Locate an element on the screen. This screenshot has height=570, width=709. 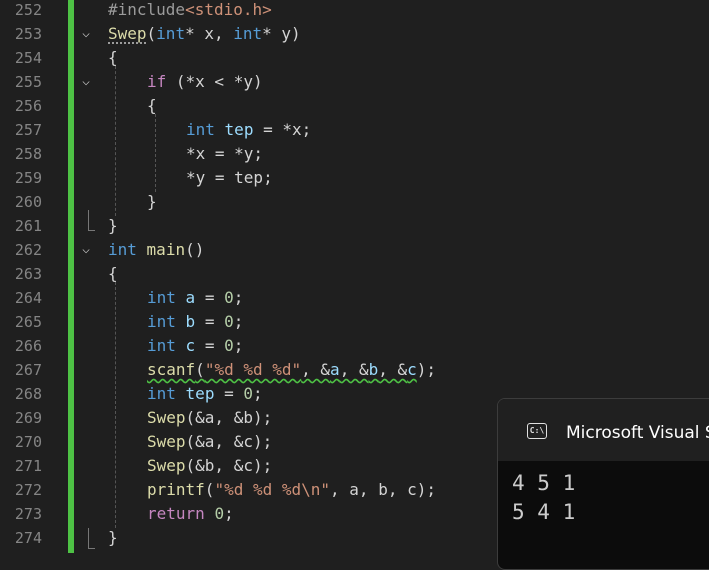
line-number: 259 is located at coordinates (28, 178).